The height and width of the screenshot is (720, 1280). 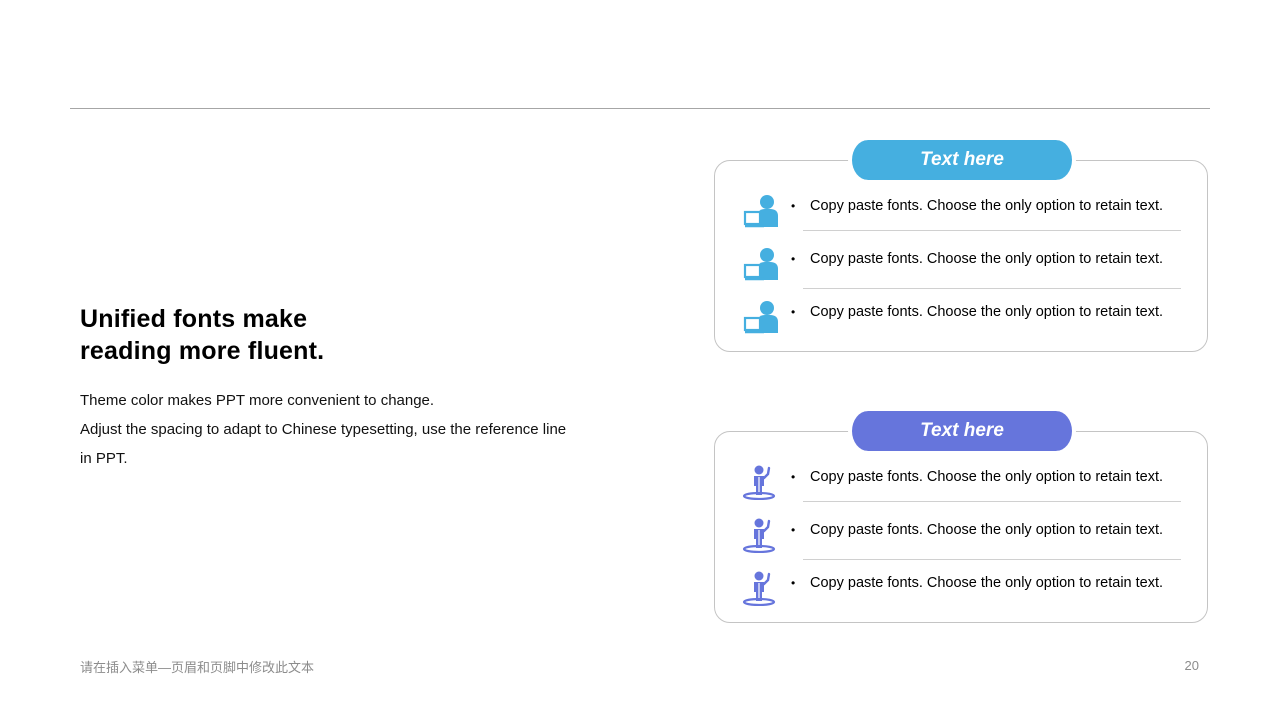 What do you see at coordinates (202, 351) in the screenshot?
I see `headline-line-2: reading more fluent.` at bounding box center [202, 351].